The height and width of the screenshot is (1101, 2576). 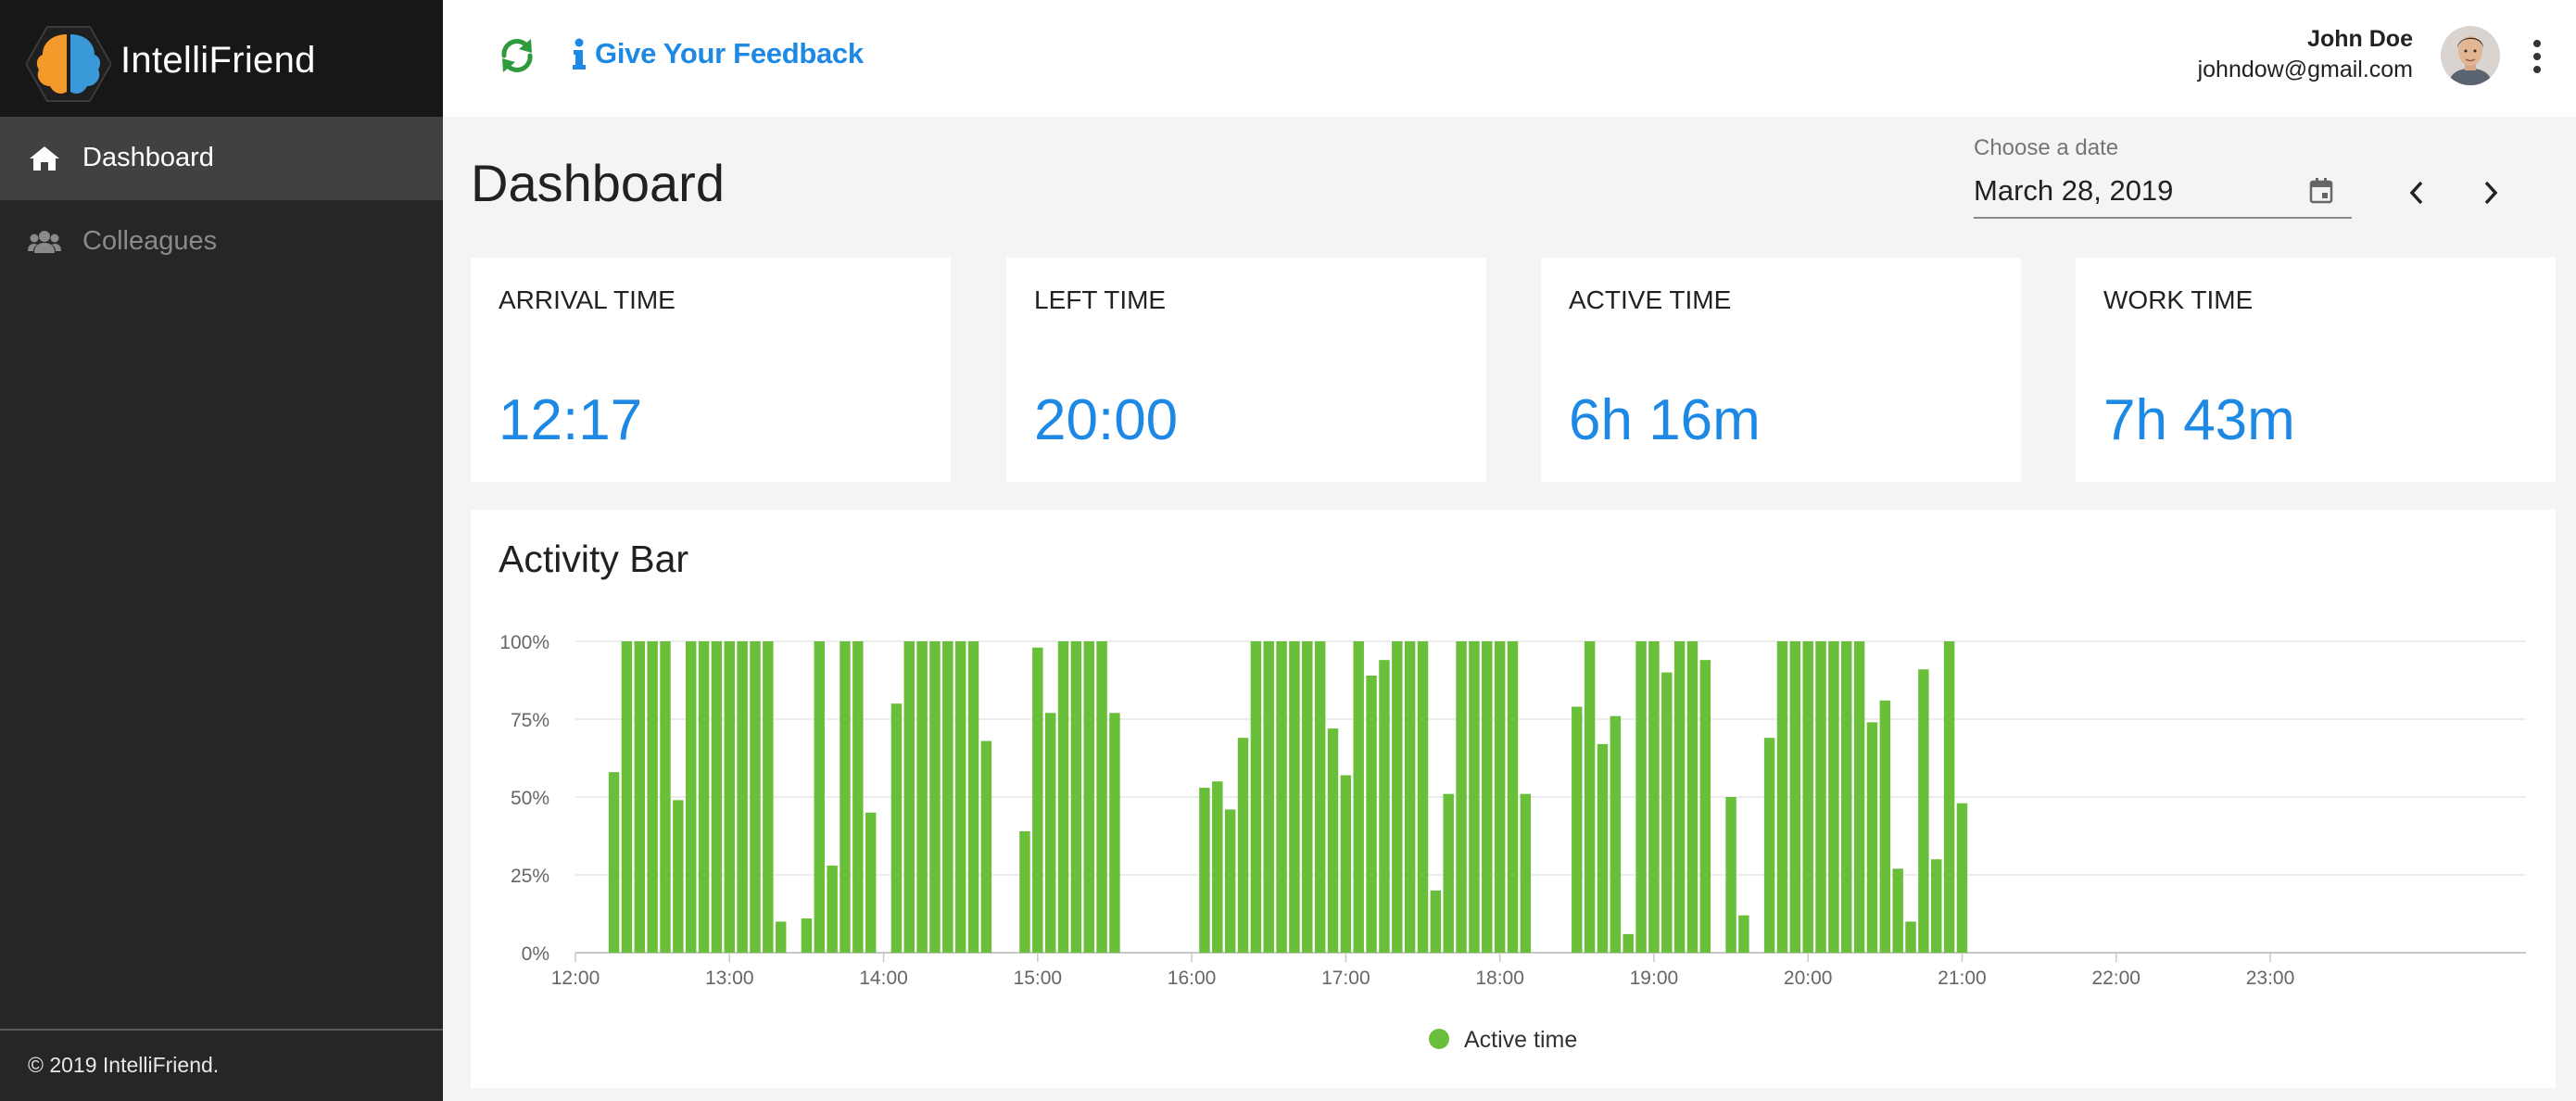 I want to click on stat-card-active-time: ACTIVE TIME 6h 16m, so click(x=1781, y=370).